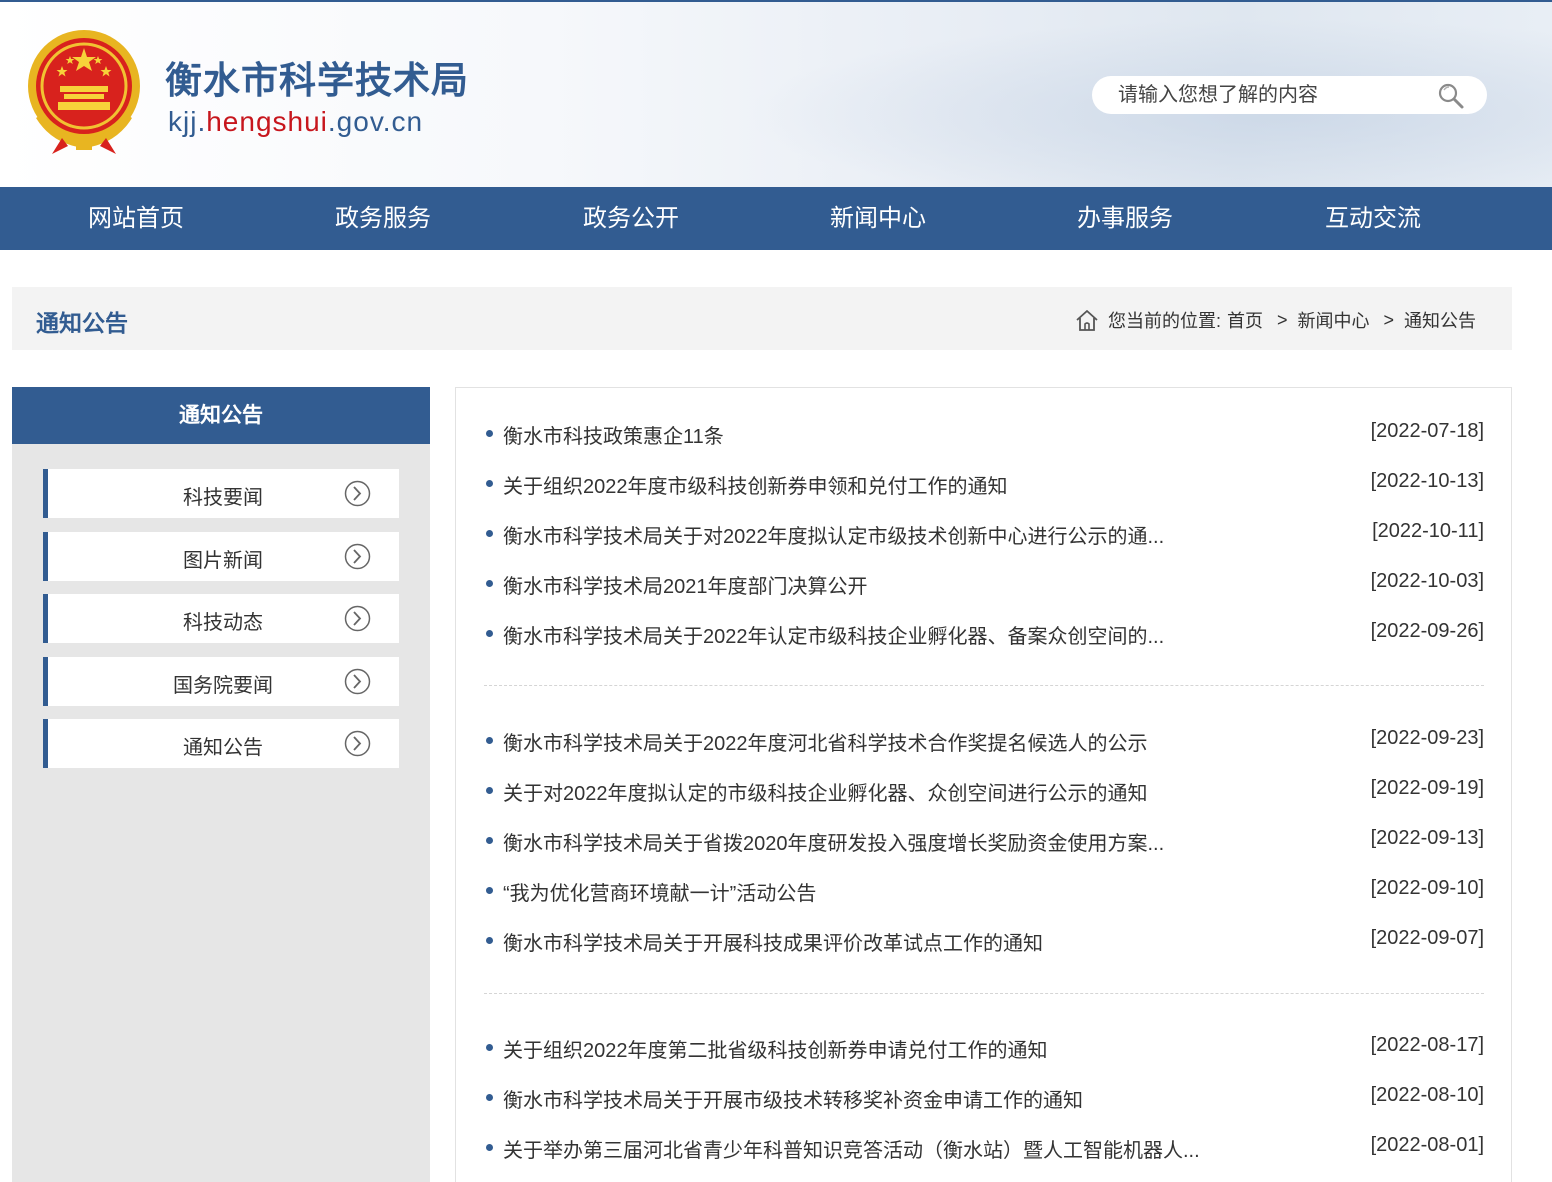 The width and height of the screenshot is (1552, 1182). I want to click on breadcrumb-home-link: 首页, so click(1245, 320).